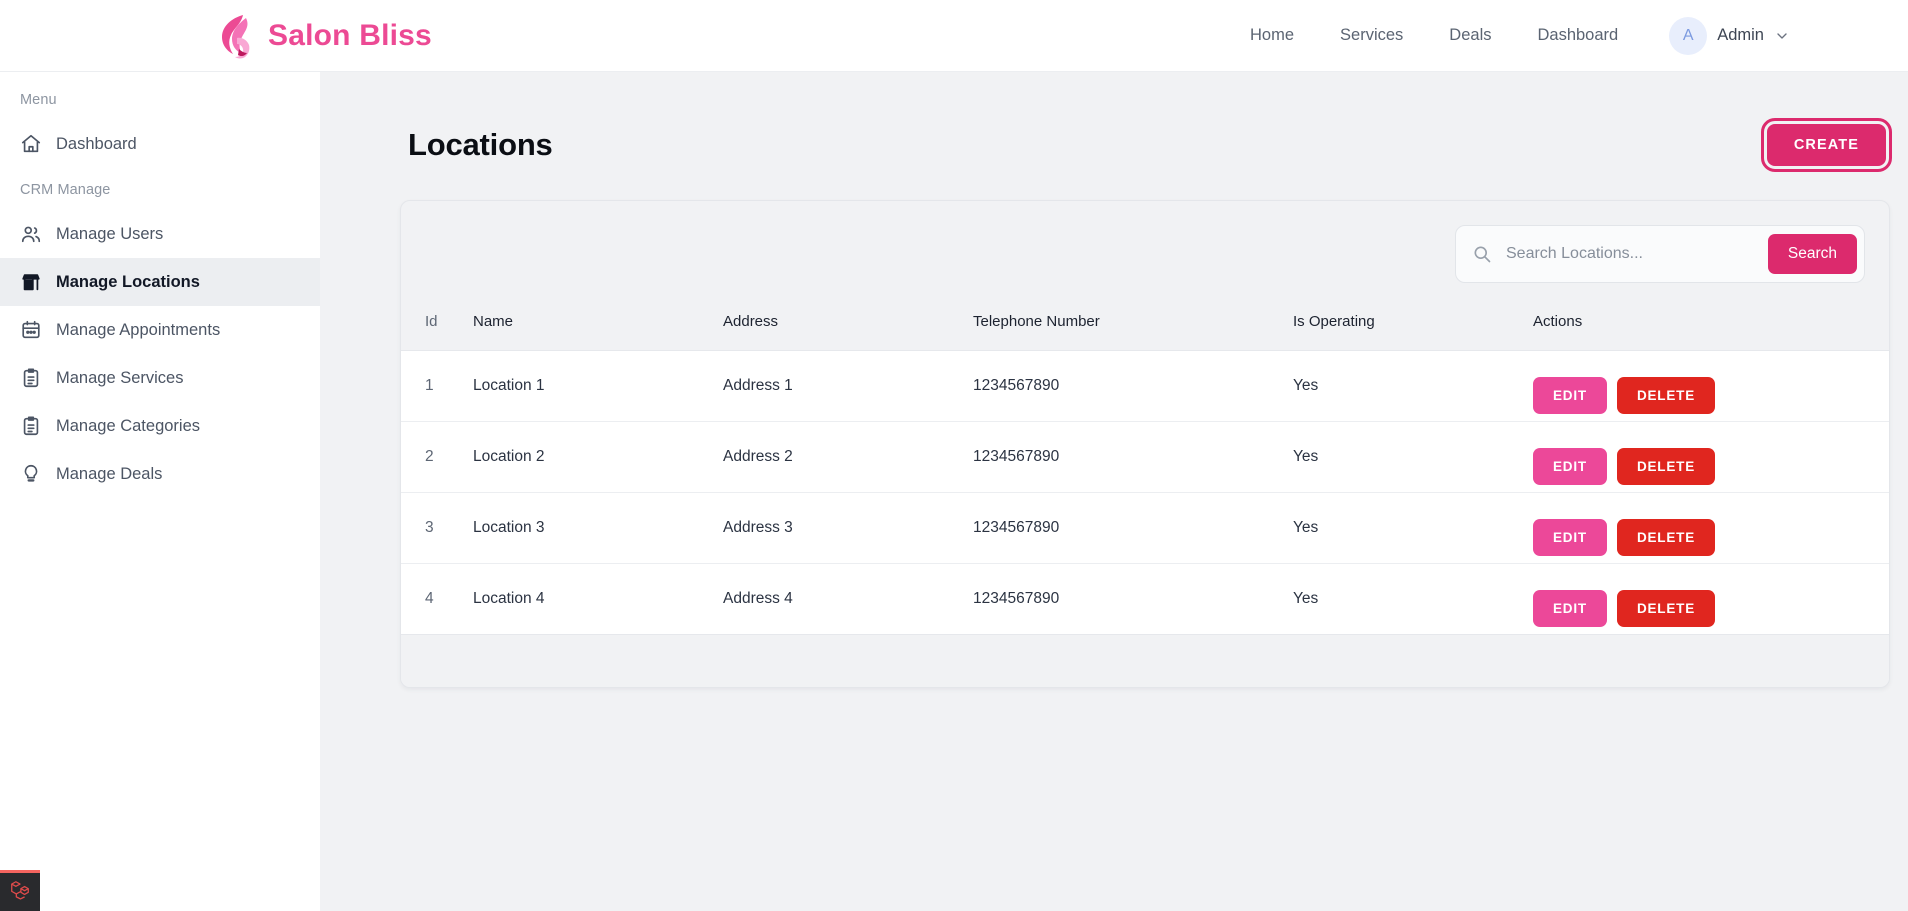  What do you see at coordinates (1782, 36) in the screenshot?
I see `chevron-down-icon` at bounding box center [1782, 36].